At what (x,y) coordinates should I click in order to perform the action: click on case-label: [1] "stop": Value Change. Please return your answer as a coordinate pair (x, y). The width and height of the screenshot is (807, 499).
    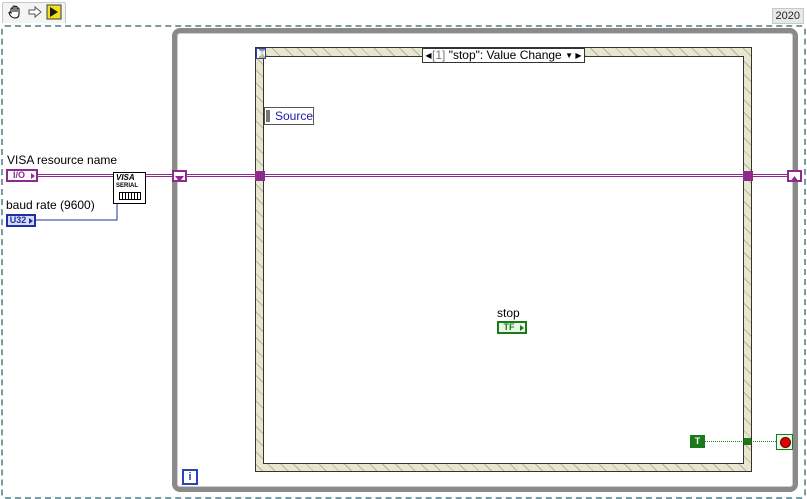
    Looking at the image, I should click on (497, 55).